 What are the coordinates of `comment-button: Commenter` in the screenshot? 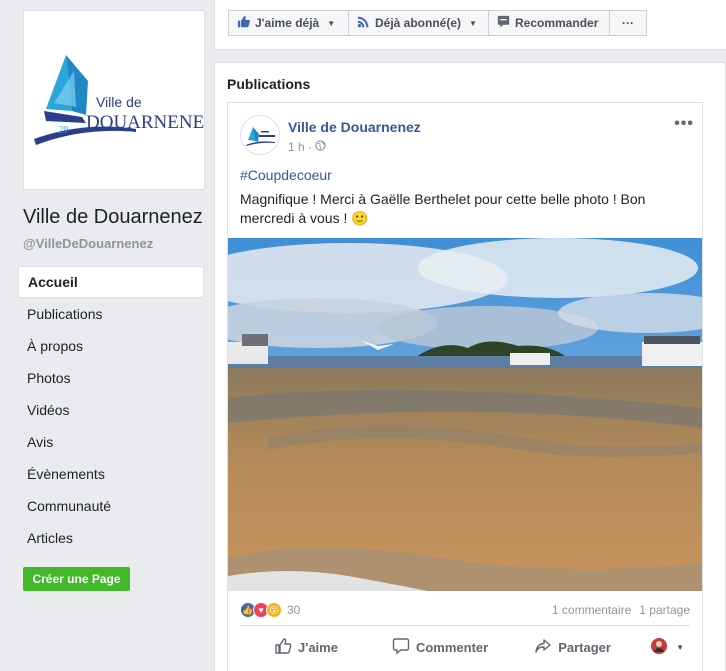 It's located at (440, 647).